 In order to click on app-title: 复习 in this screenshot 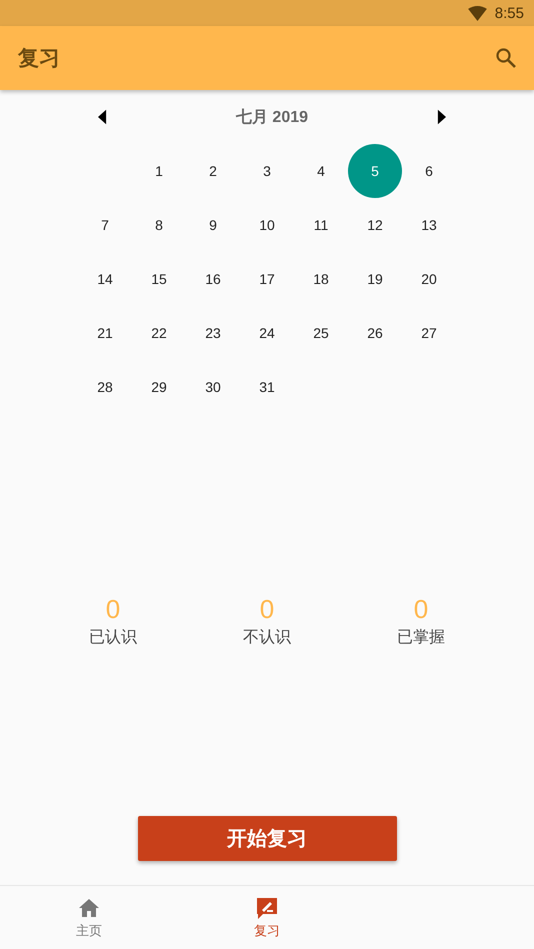, I will do `click(39, 58)`.